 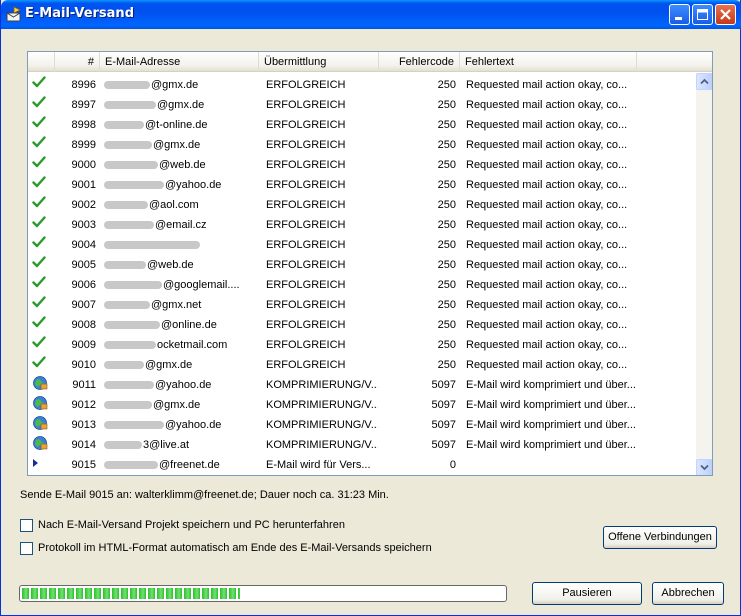 I want to click on row-number: 9005, so click(x=83, y=265).